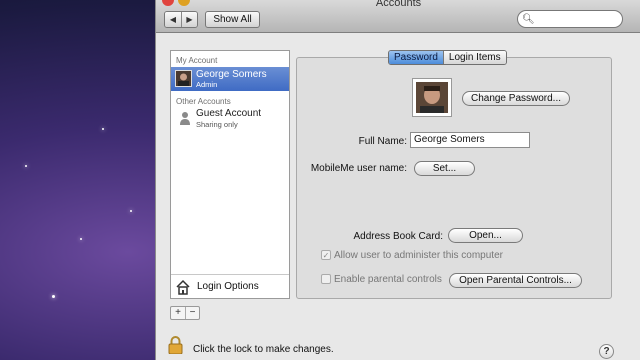 The width and height of the screenshot is (640, 360). Describe the element at coordinates (606, 351) in the screenshot. I see `help-button: ?` at that location.